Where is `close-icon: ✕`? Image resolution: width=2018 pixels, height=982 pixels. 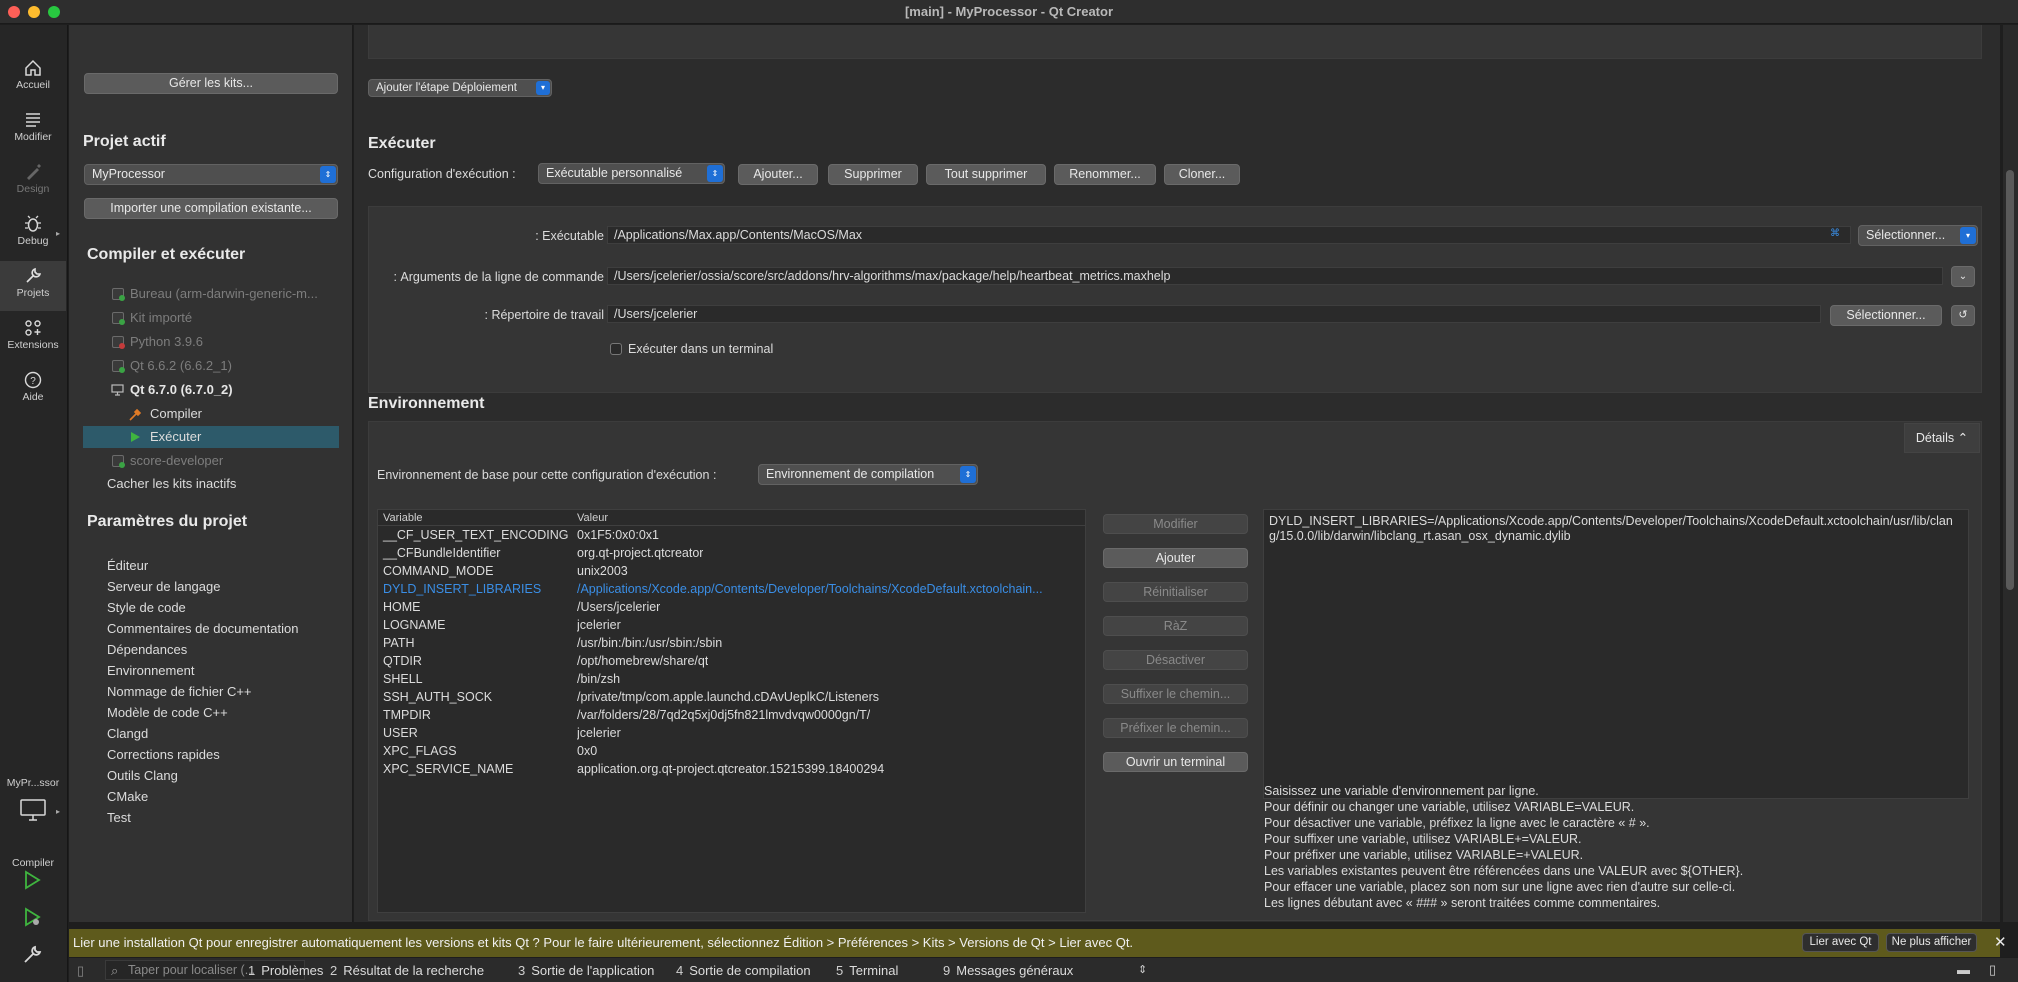 close-icon: ✕ is located at coordinates (2000, 942).